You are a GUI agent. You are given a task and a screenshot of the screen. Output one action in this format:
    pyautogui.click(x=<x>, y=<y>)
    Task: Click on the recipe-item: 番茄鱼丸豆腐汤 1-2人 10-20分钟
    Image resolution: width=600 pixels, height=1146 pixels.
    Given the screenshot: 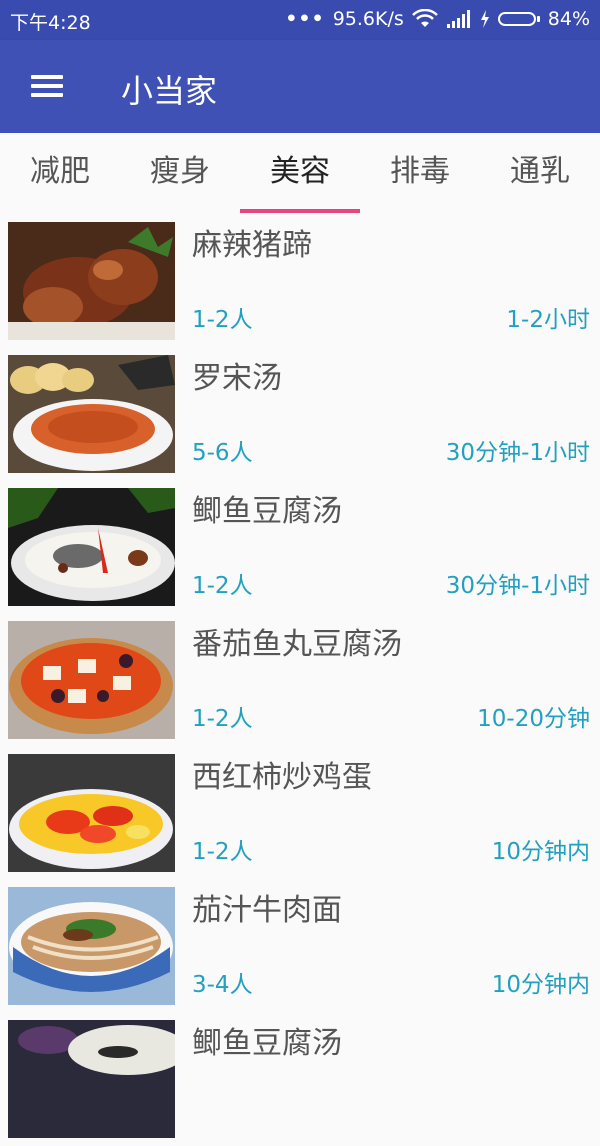 What is the action you would take?
    pyautogui.click(x=300, y=680)
    